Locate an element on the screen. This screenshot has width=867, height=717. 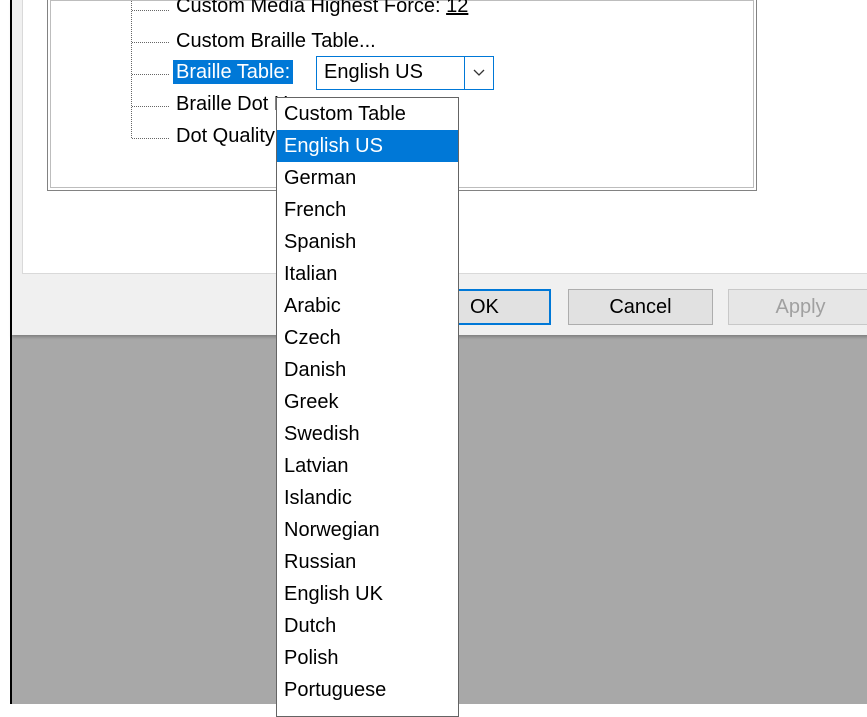
combobox-value: English US is located at coordinates (373, 72).